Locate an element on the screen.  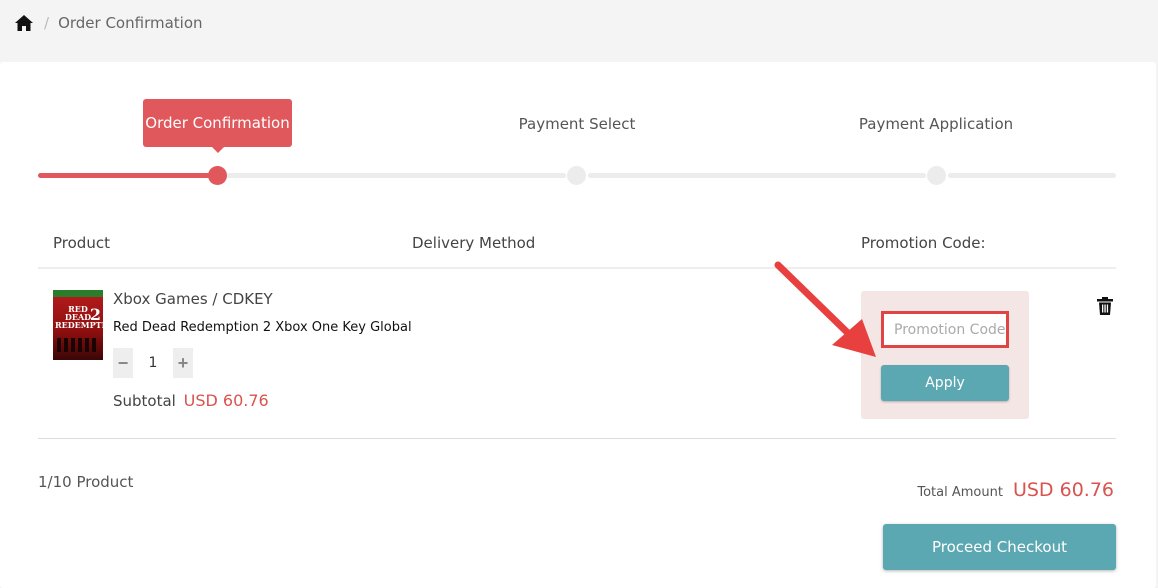
column-header-promotion: Promotion Code: is located at coordinates (923, 243).